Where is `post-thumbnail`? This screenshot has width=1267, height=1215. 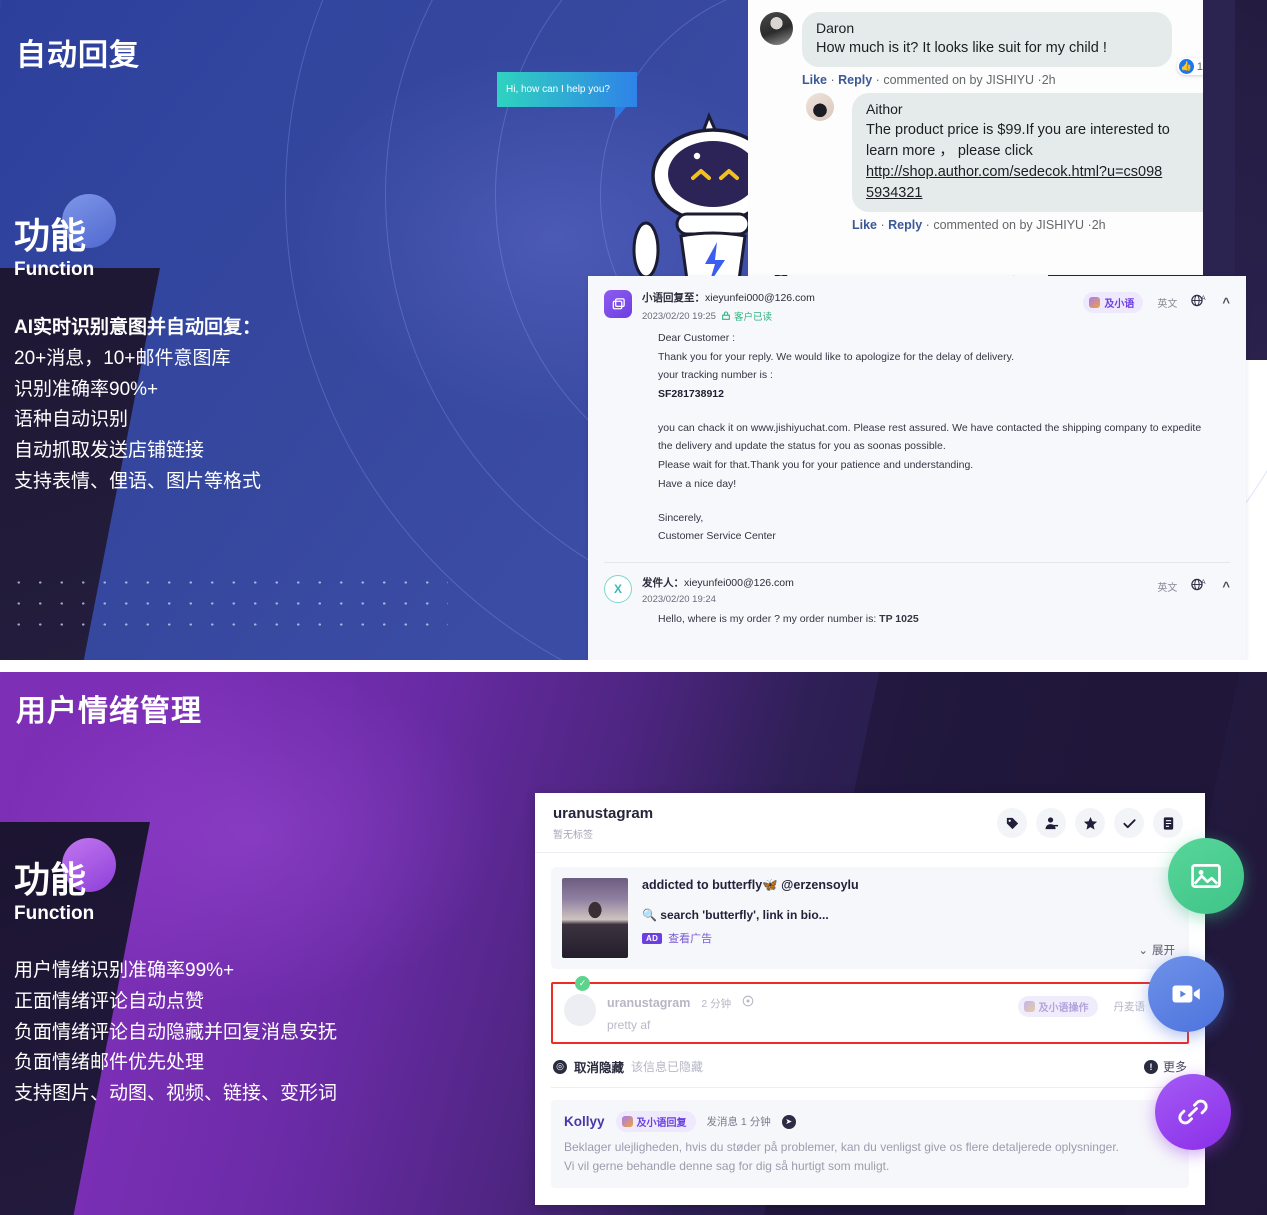
post-thumbnail is located at coordinates (595, 918).